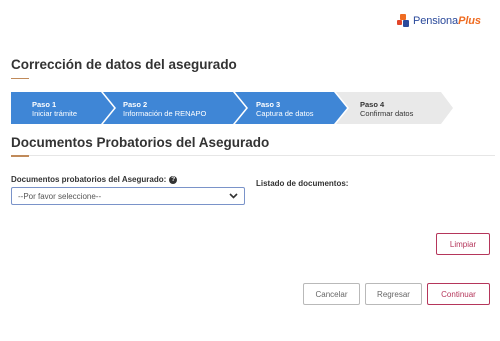 The height and width of the screenshot is (341, 500). I want to click on documents-select-value: --Por favor seleccione--, so click(60, 196).